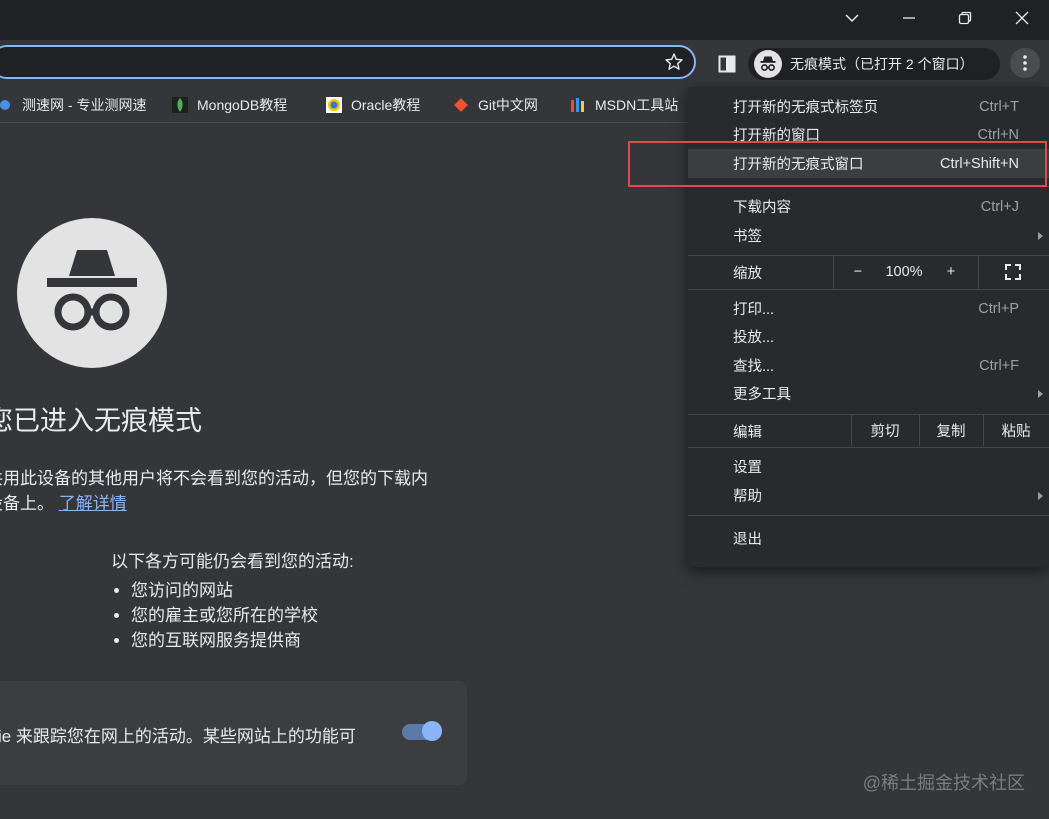 The width and height of the screenshot is (1049, 819). I want to click on bookmark-git: Git中文网, so click(495, 105).